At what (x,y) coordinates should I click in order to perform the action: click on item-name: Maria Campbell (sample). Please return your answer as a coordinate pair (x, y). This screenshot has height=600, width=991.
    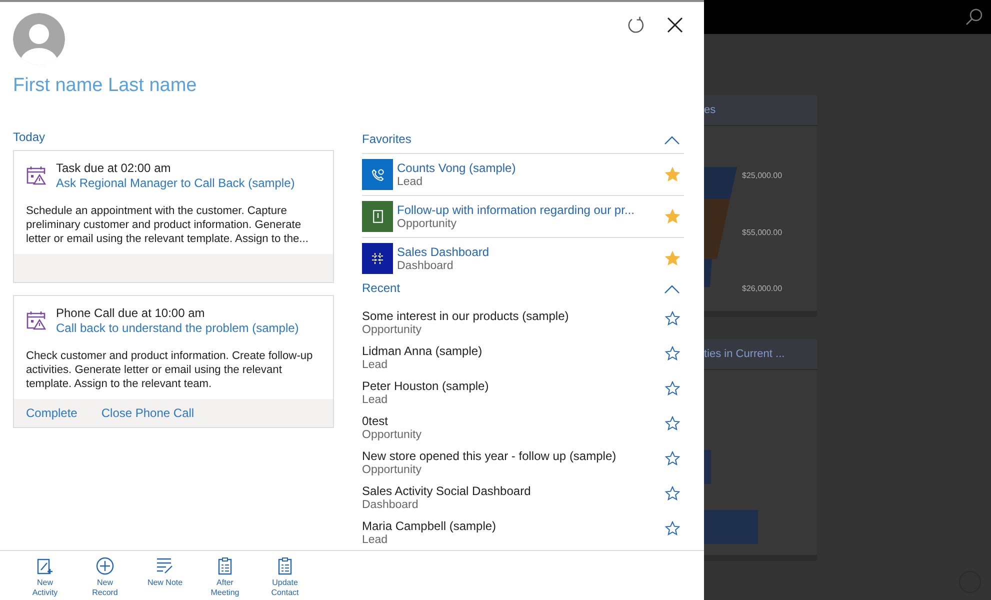
    Looking at the image, I should click on (430, 526).